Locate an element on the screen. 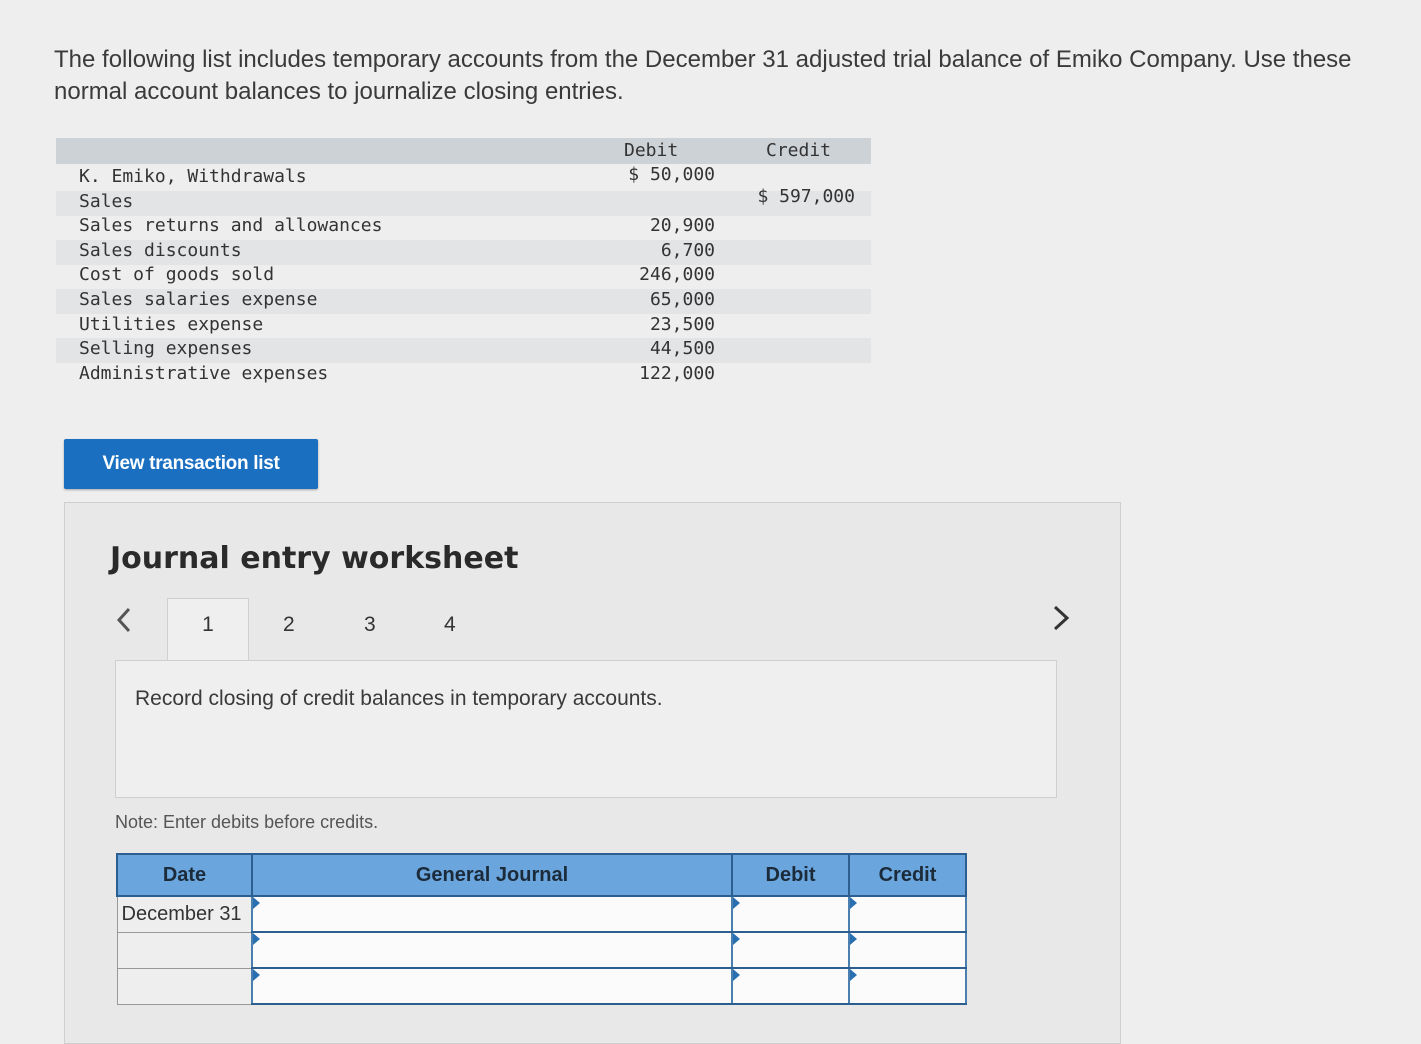 The height and width of the screenshot is (1044, 1421). credit-column-header: Credit is located at coordinates (907, 875).